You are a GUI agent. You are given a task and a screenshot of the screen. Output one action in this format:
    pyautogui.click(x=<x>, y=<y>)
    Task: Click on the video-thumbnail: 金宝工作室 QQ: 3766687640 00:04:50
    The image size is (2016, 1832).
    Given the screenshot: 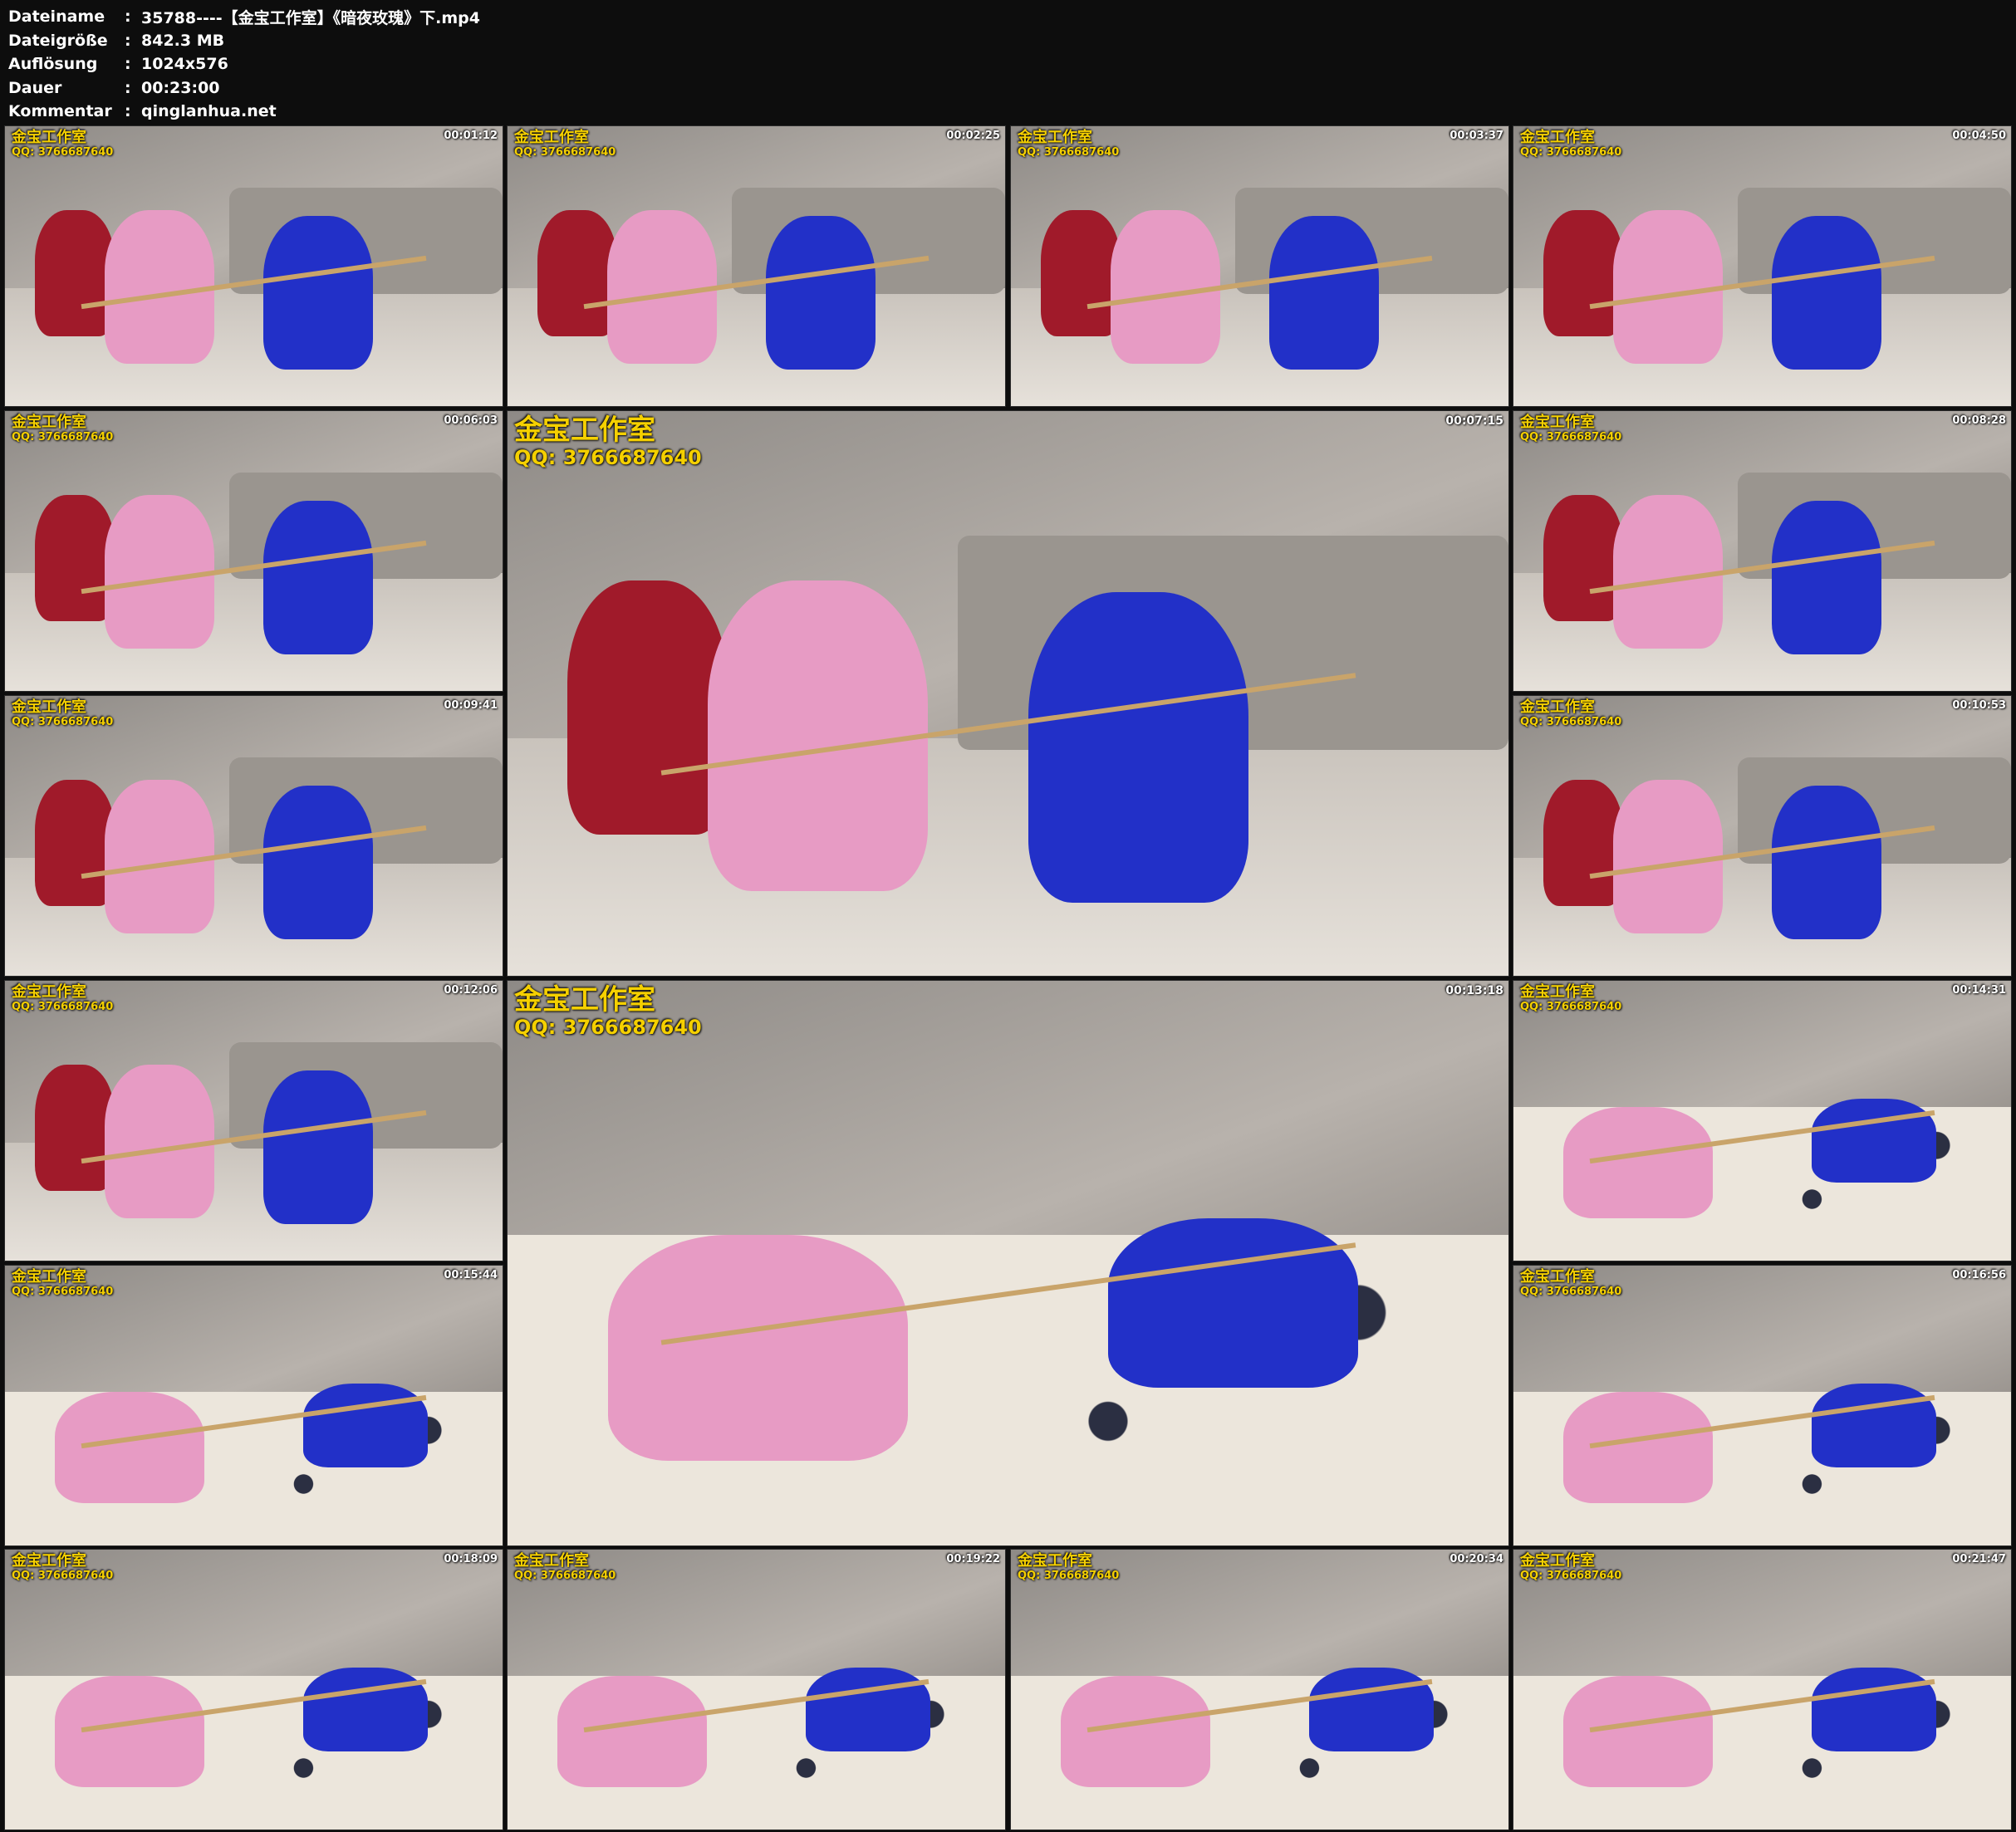 What is the action you would take?
    pyautogui.click(x=1762, y=266)
    